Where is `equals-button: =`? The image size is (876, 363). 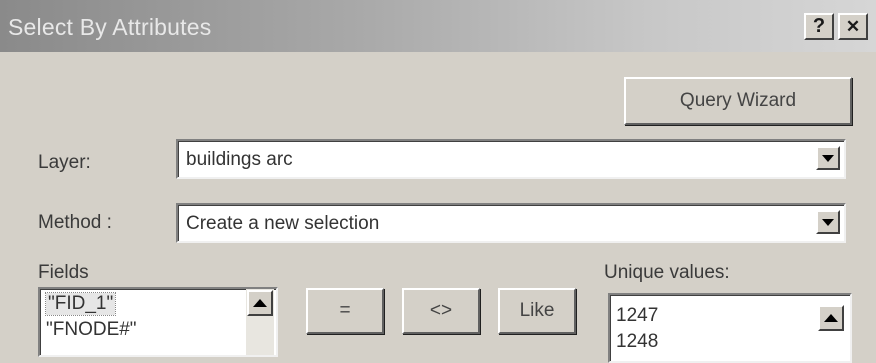
equals-button: = is located at coordinates (345, 311).